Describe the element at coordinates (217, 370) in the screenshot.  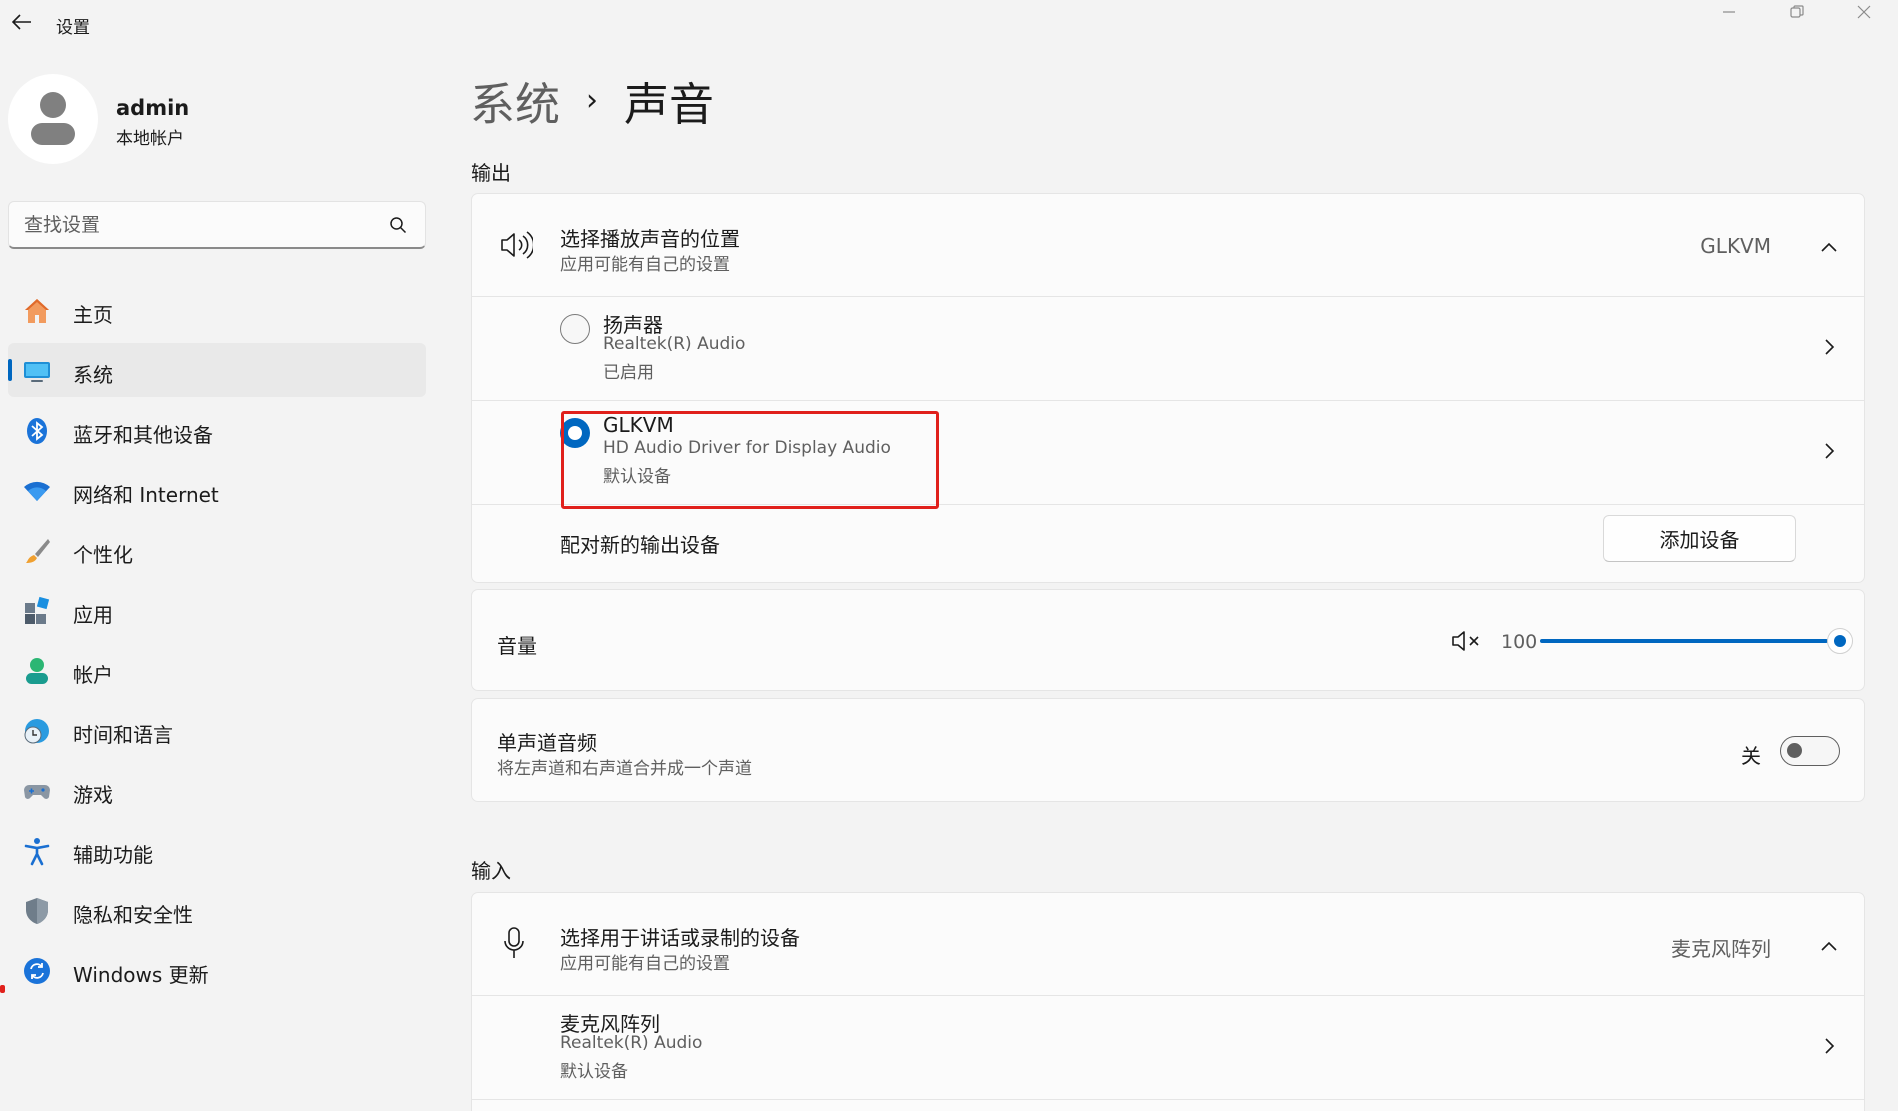
I see `sidebar-item-system: 系统` at that location.